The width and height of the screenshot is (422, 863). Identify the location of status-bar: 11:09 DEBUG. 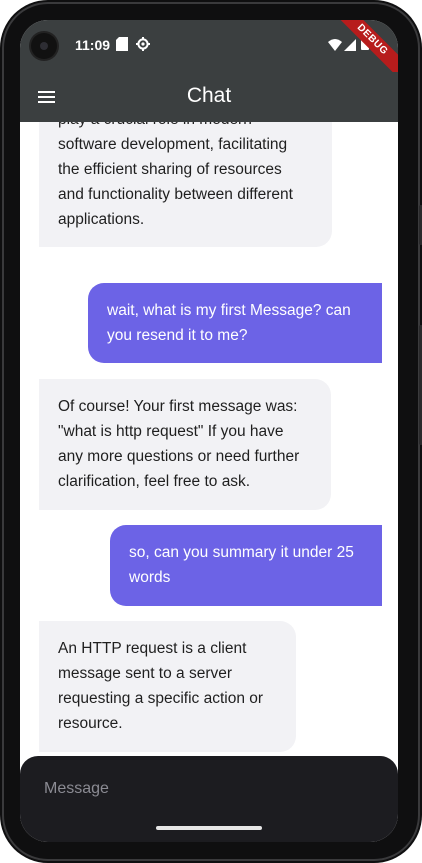
(209, 53).